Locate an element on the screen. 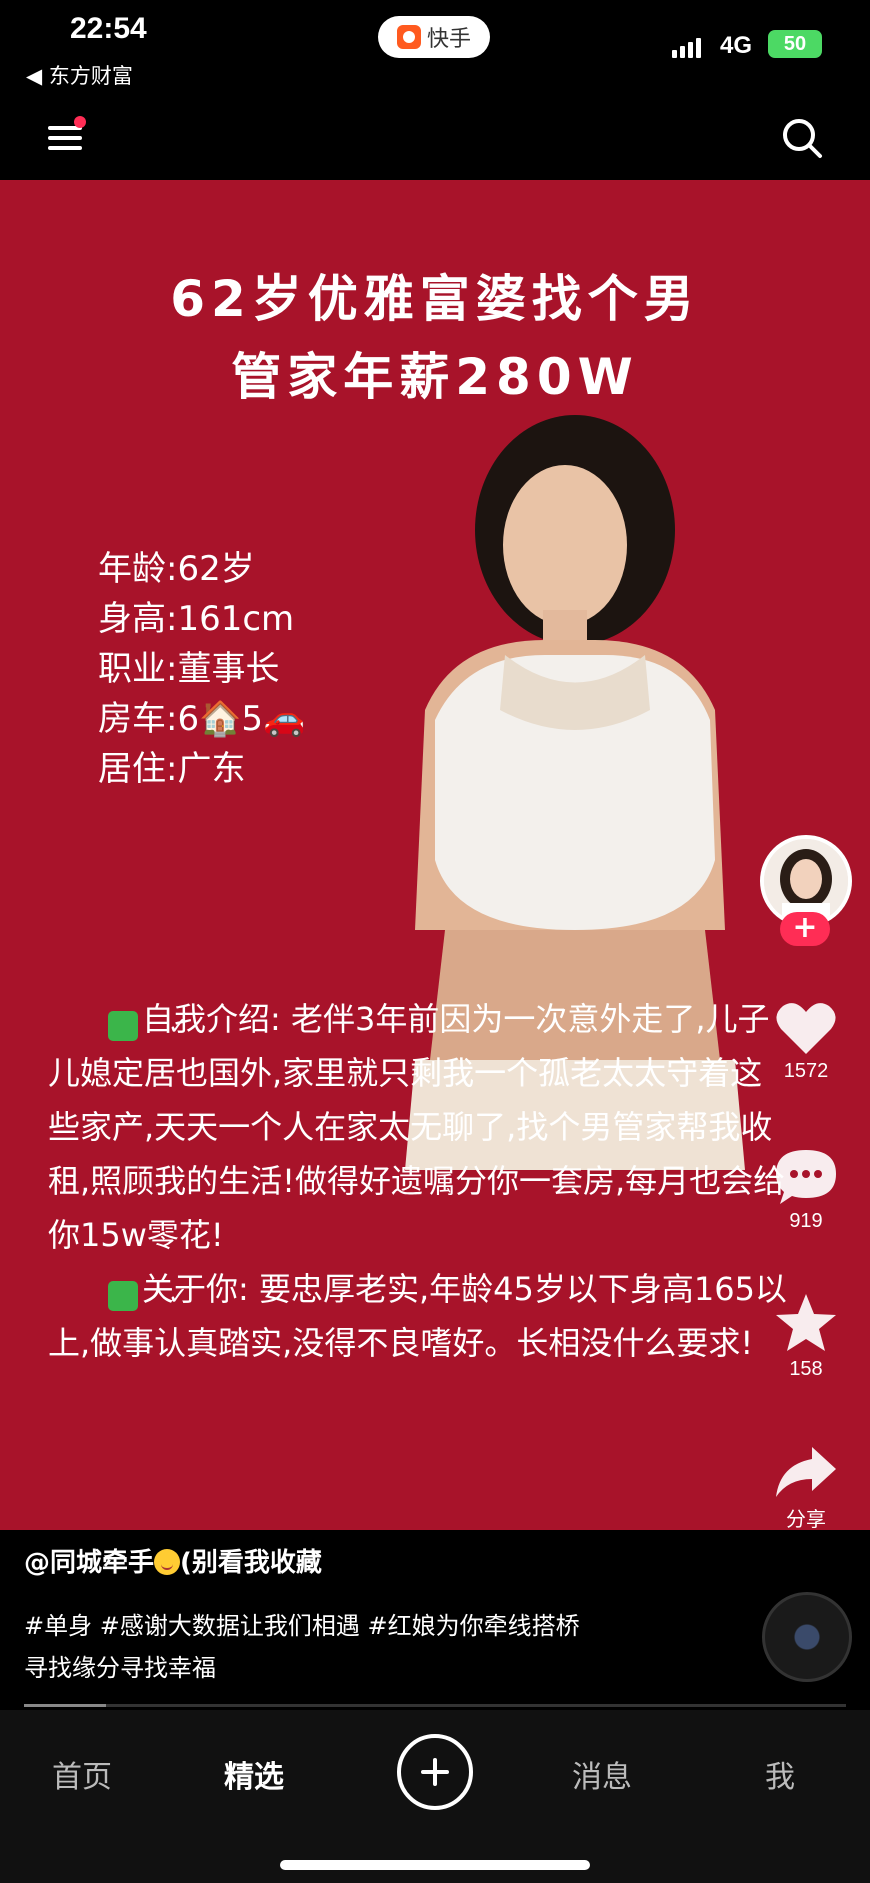  smiling-face-icon is located at coordinates (167, 1562).